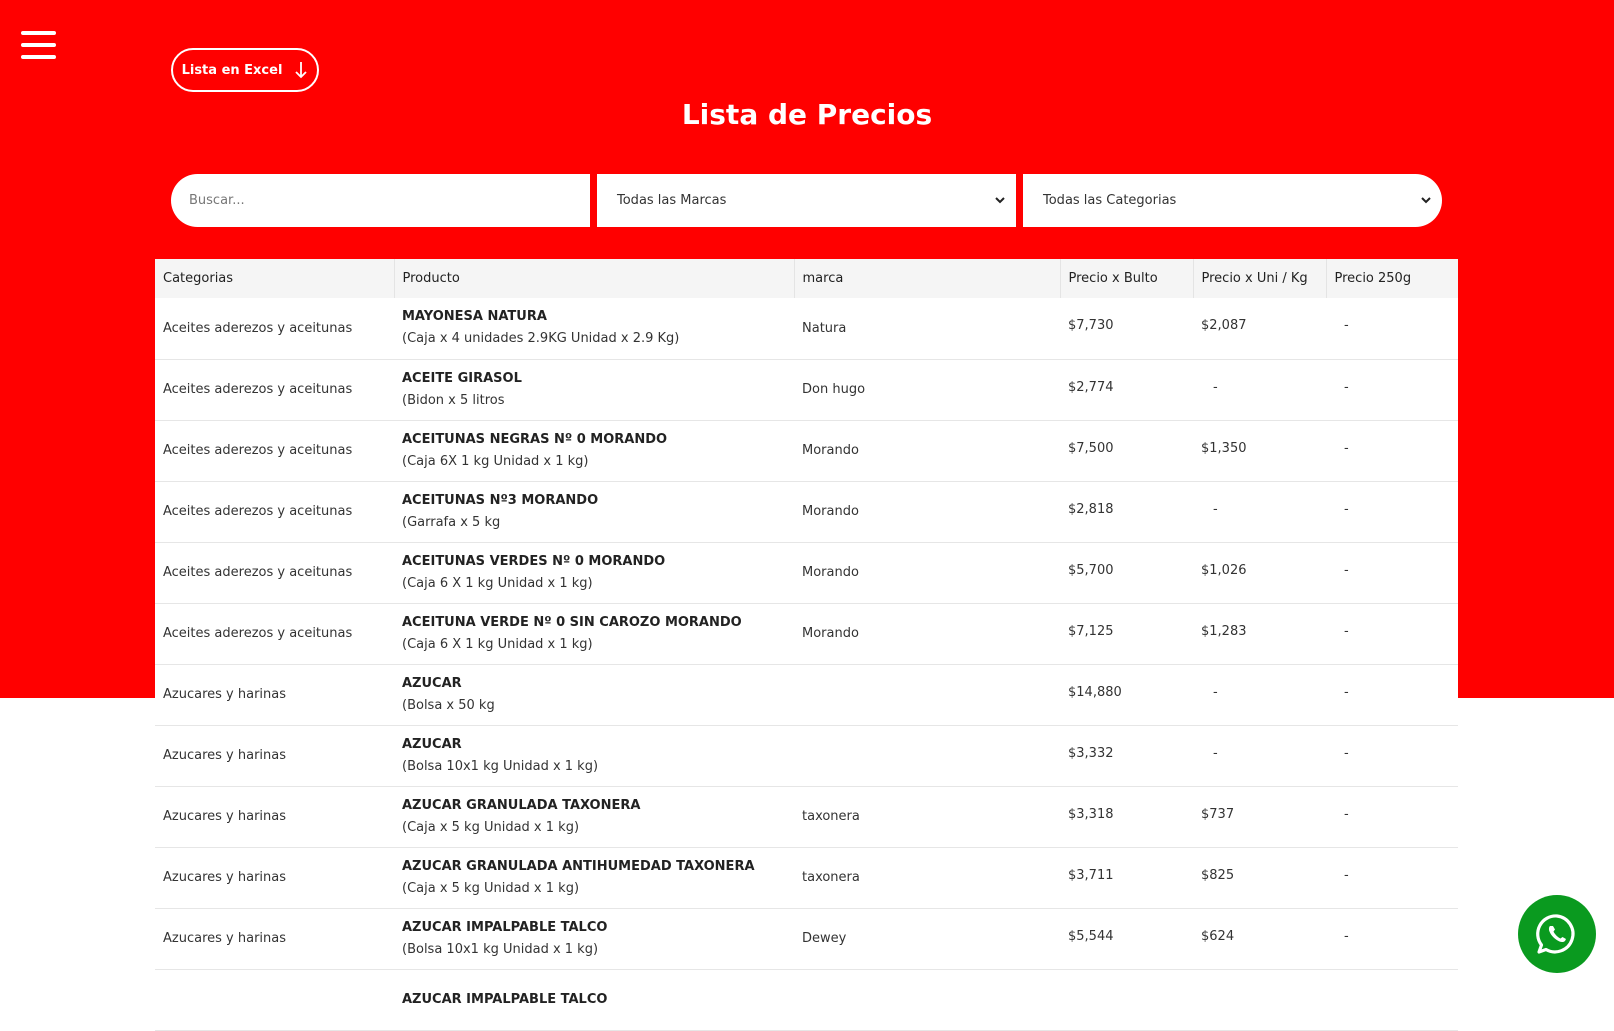  What do you see at coordinates (521, 805) in the screenshot?
I see `product-name: AZUCAR GRANULADA TAXONERA` at bounding box center [521, 805].